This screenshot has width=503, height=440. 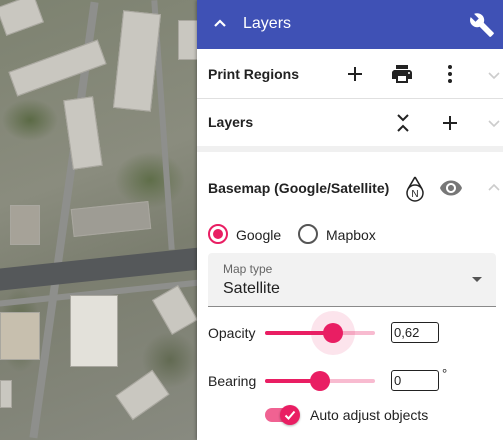 I want to click on auto-adjust-label: Auto adjust objects, so click(x=369, y=415).